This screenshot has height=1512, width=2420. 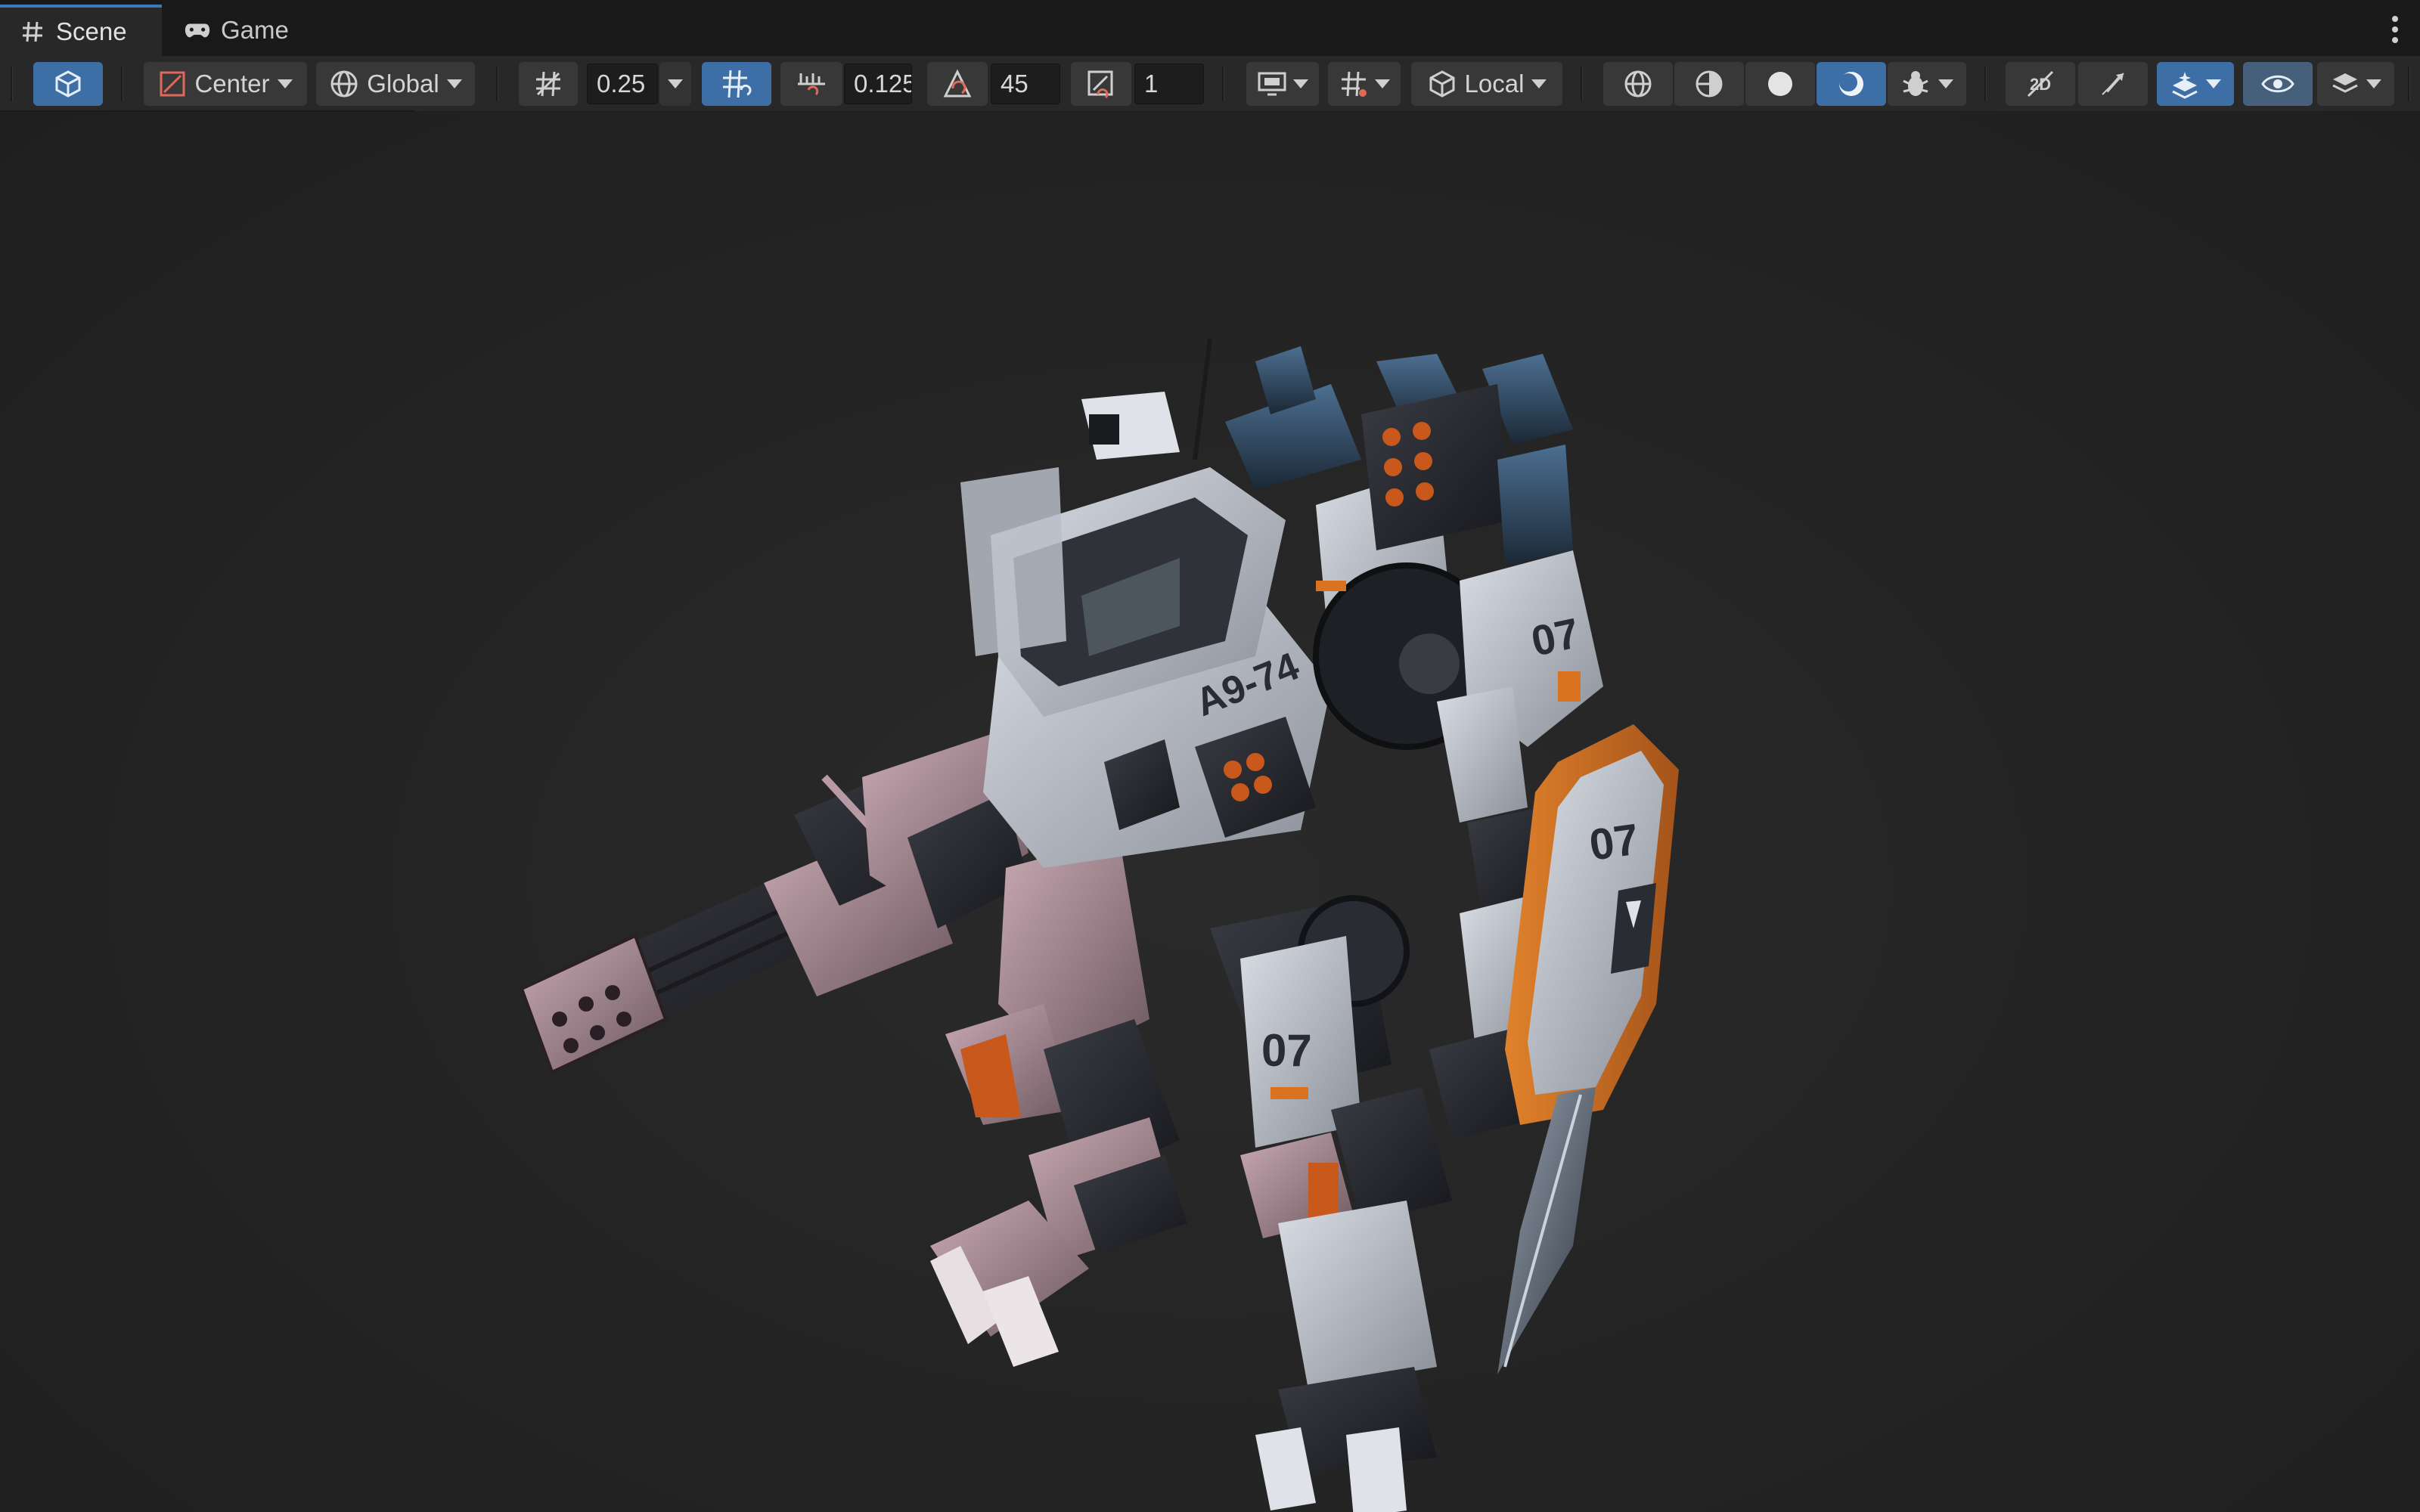 I want to click on shaded-mode-button, so click(x=1780, y=84).